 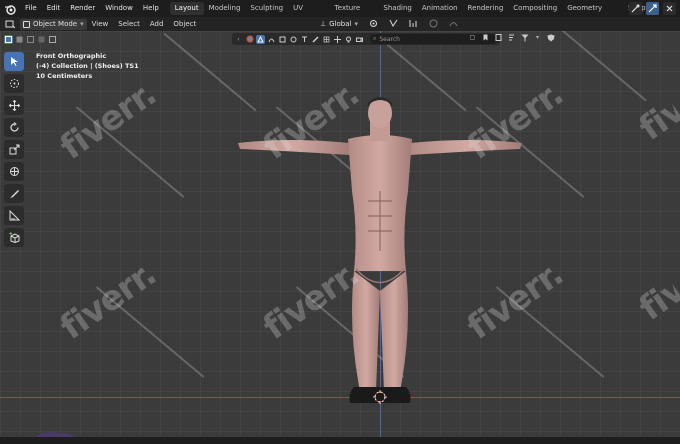 I want to click on text-filter-icon, so click(x=304, y=39).